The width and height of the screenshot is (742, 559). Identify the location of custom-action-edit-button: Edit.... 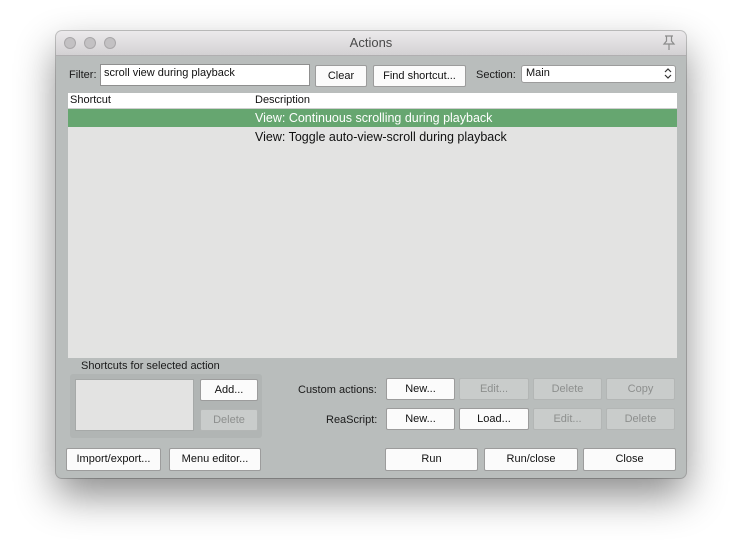
(494, 389).